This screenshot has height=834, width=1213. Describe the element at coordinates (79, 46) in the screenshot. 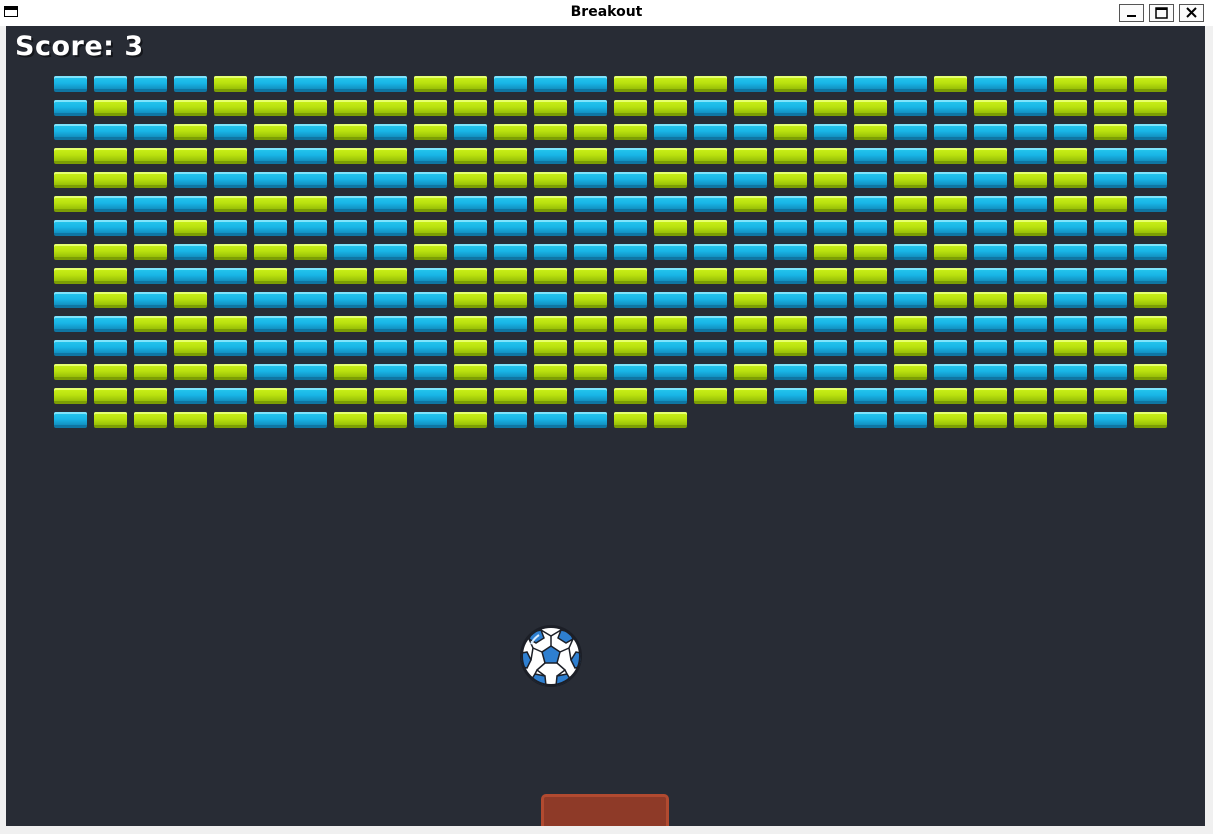

I see `score-label: Score: 3` at that location.